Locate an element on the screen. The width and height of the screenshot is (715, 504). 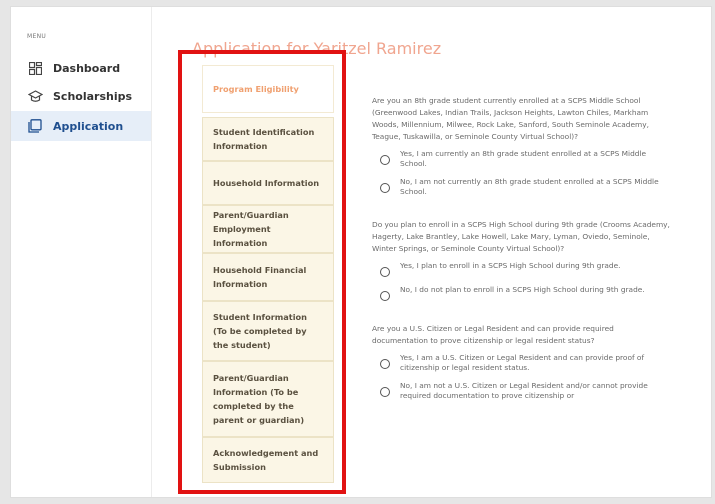
menu-label: MENU is located at coordinates (37, 36).